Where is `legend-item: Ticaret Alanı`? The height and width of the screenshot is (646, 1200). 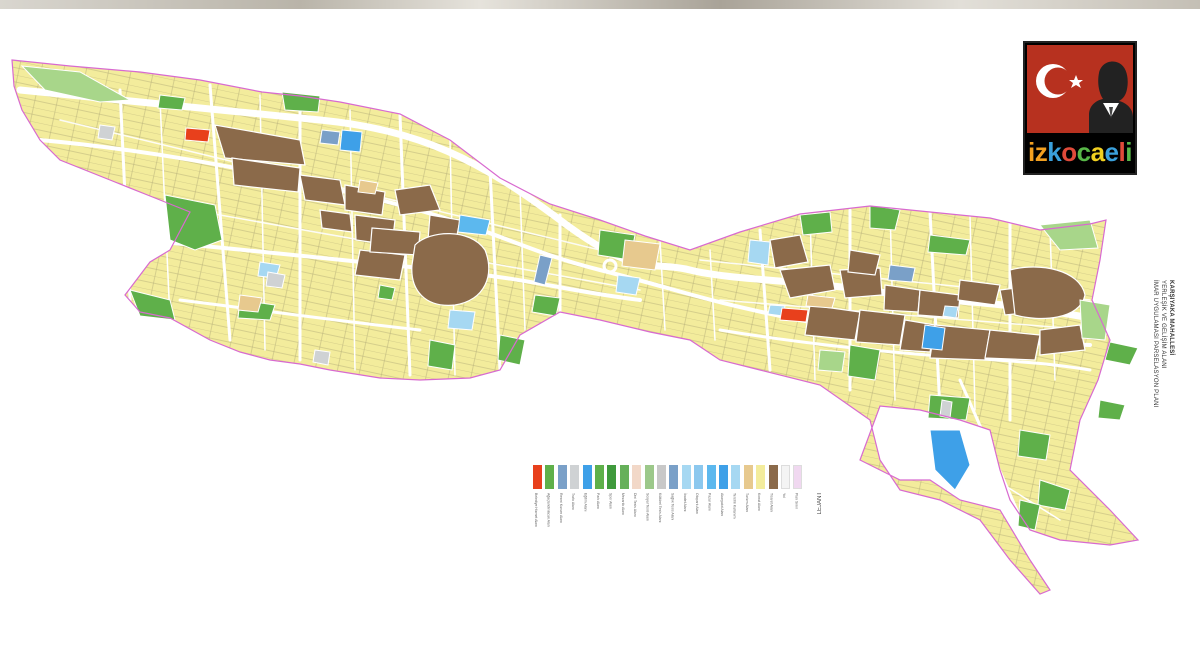 legend-item: Ticaret Alanı is located at coordinates (773, 499).